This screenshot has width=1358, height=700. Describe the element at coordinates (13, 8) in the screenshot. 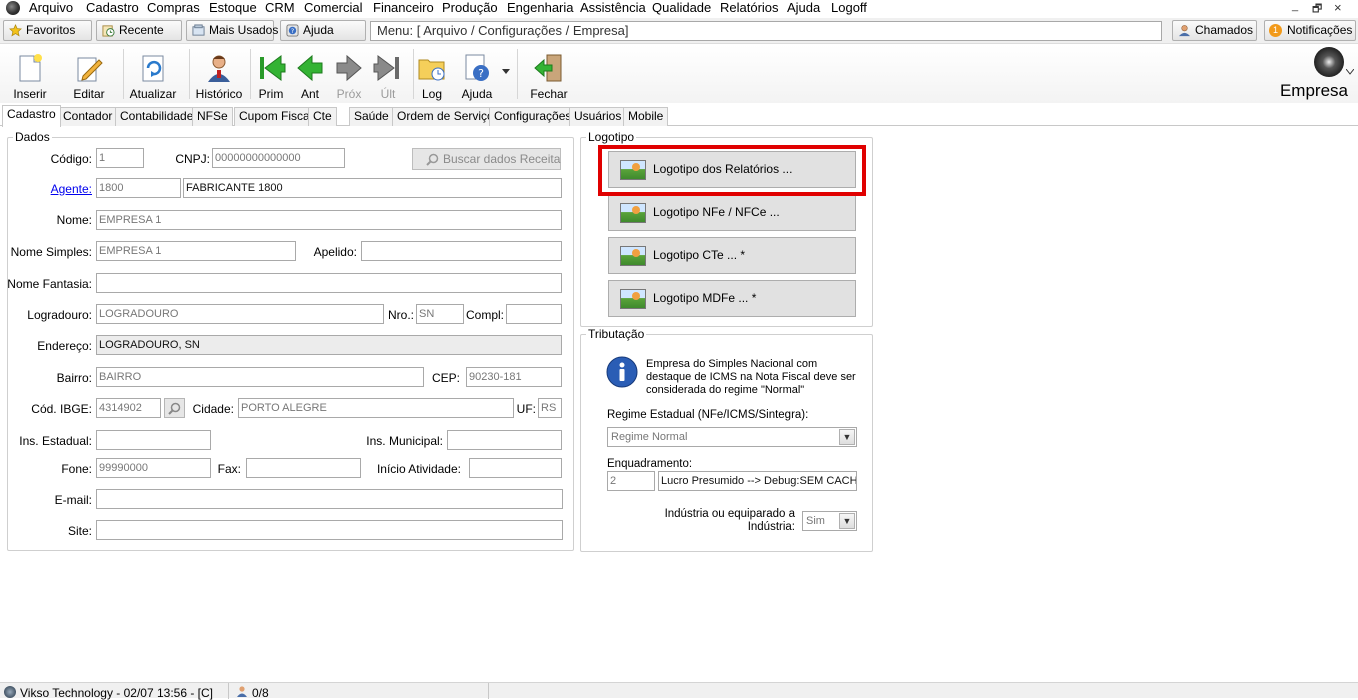

I see `app-logo-icon` at that location.